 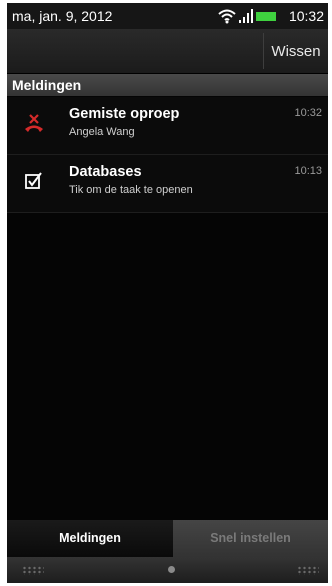 I want to click on drag-handle-icon, so click(x=171, y=569).